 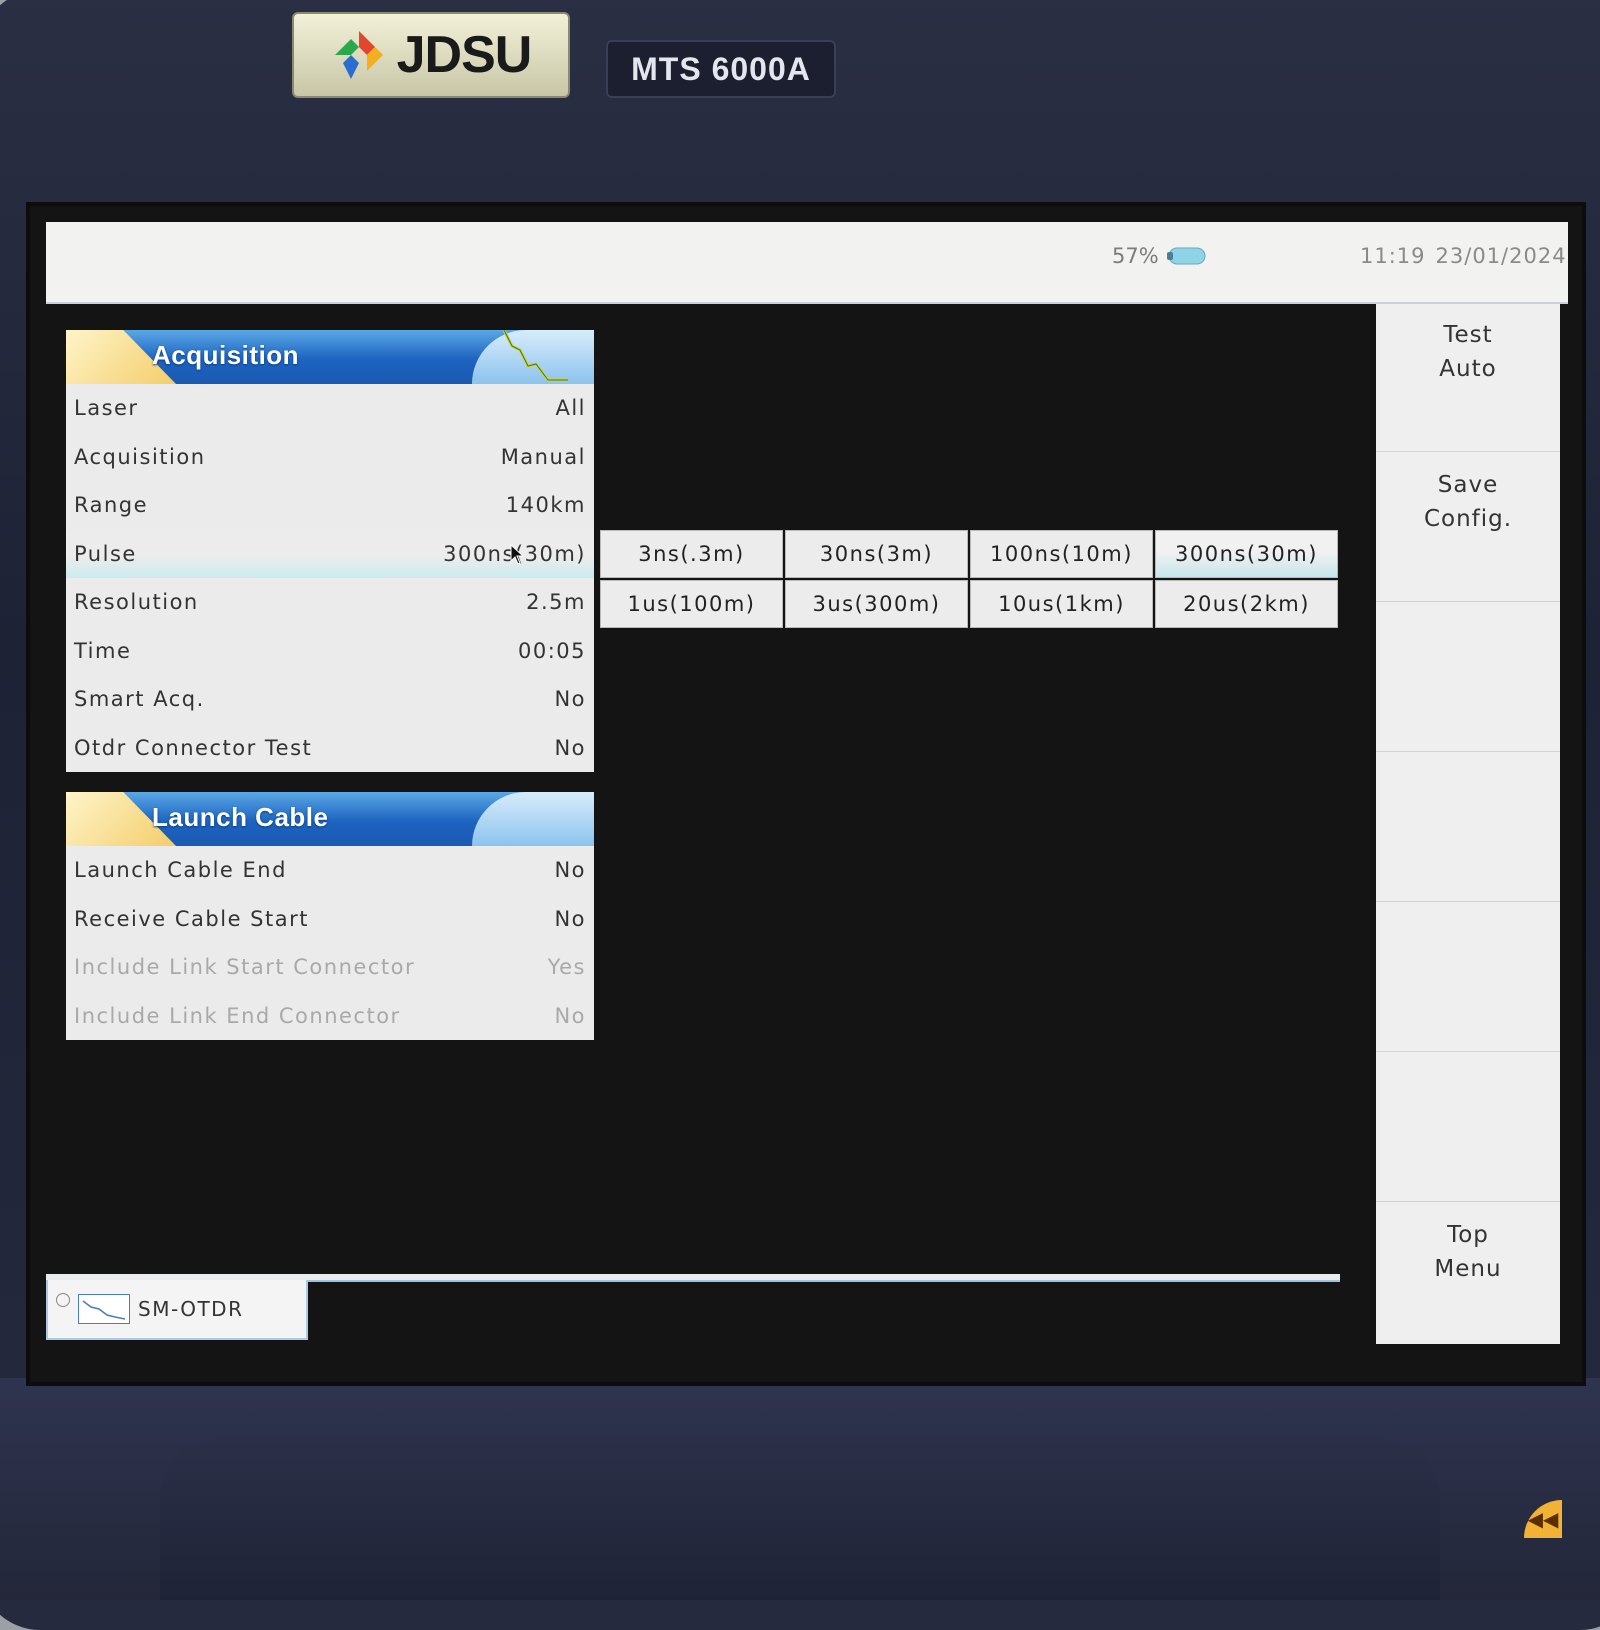 What do you see at coordinates (1468, 678) in the screenshot?
I see `softkey-3-button` at bounding box center [1468, 678].